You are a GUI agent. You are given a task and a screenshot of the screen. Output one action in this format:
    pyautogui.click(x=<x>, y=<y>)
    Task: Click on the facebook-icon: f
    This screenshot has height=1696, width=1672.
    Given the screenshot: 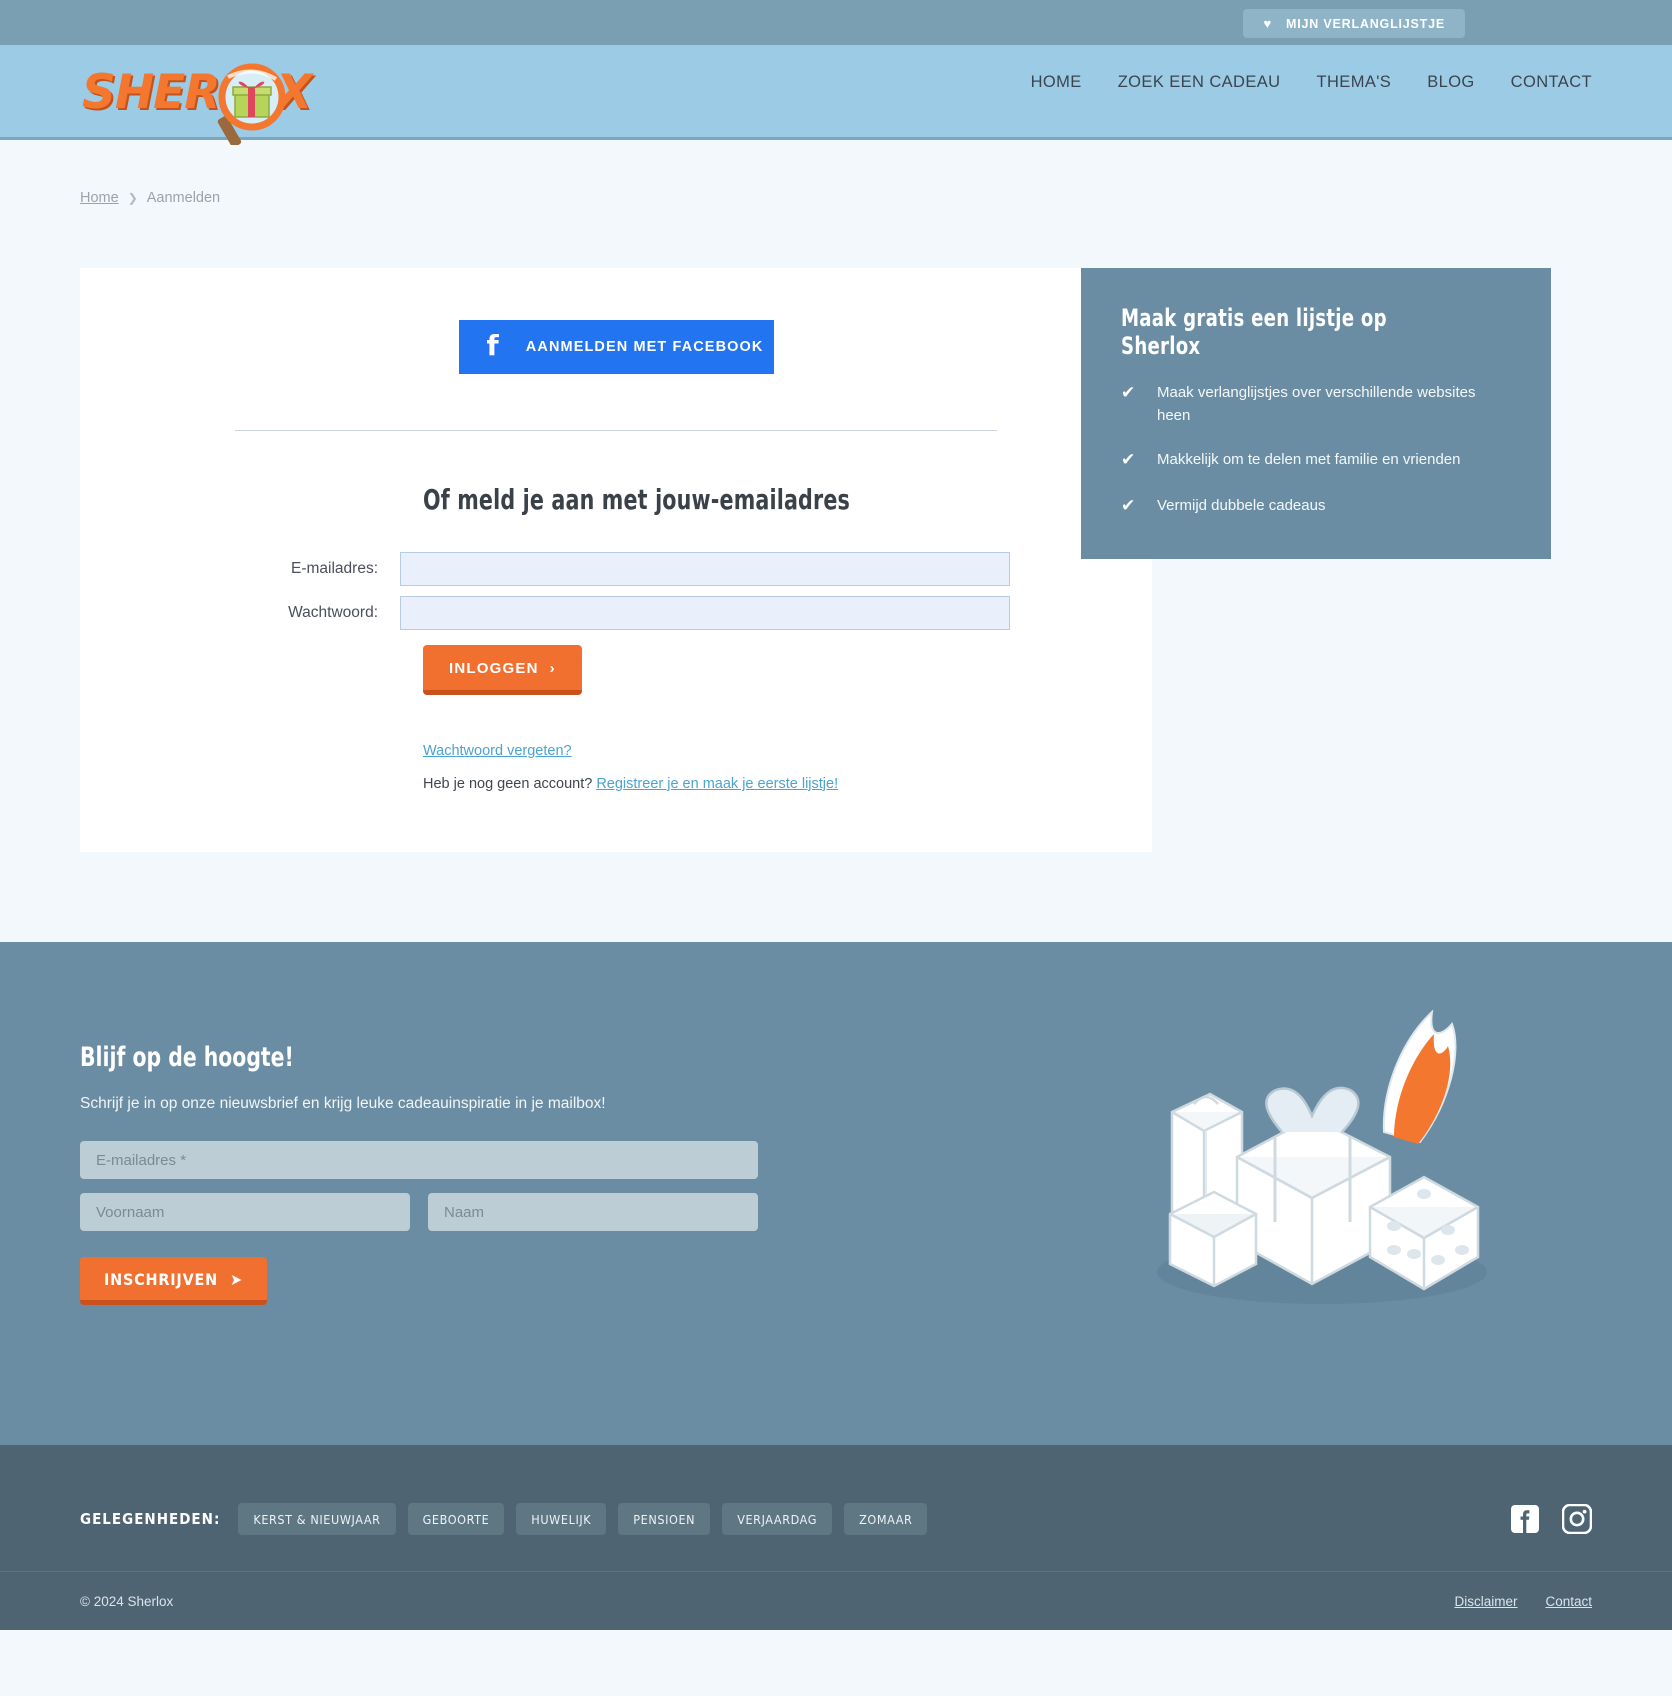 What is the action you would take?
    pyautogui.click(x=493, y=345)
    